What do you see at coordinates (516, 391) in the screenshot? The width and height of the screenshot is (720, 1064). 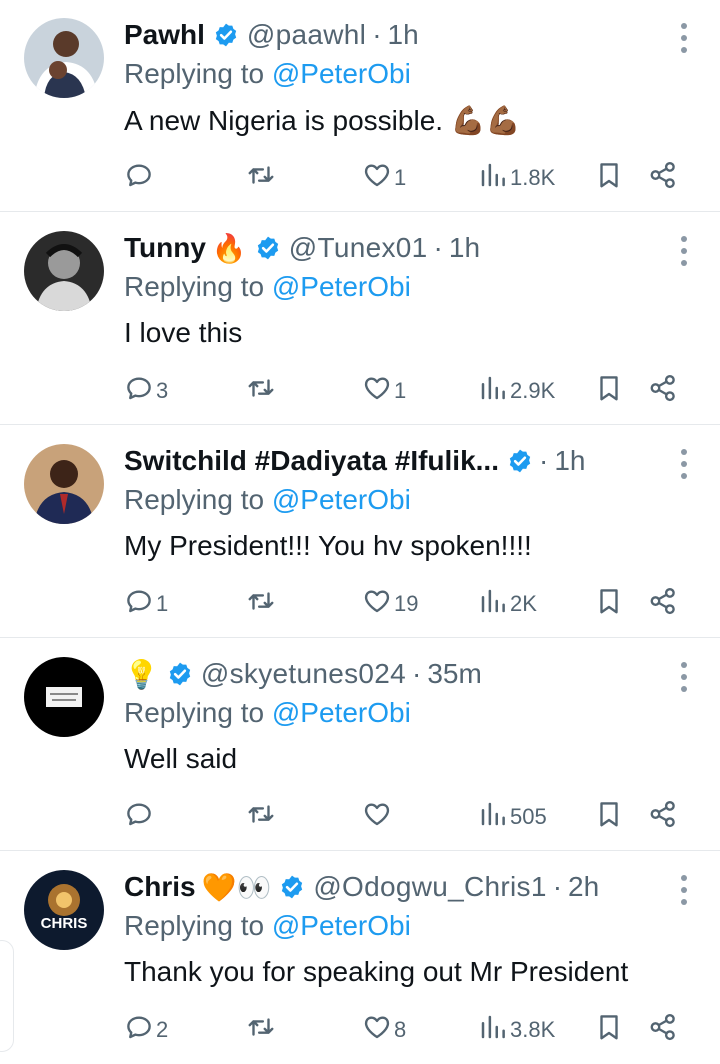 I see `views-button: 2.9K` at bounding box center [516, 391].